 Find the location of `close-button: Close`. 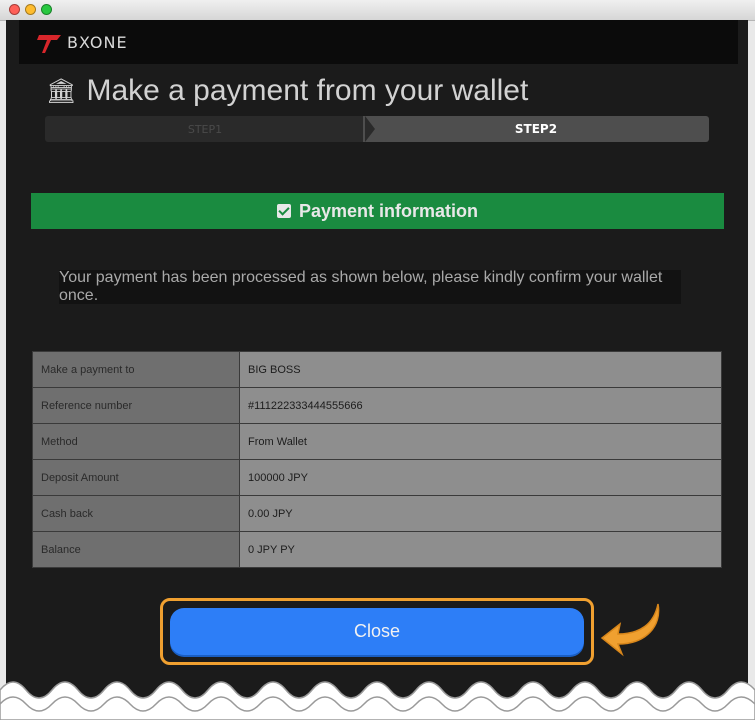

close-button: Close is located at coordinates (377, 631).